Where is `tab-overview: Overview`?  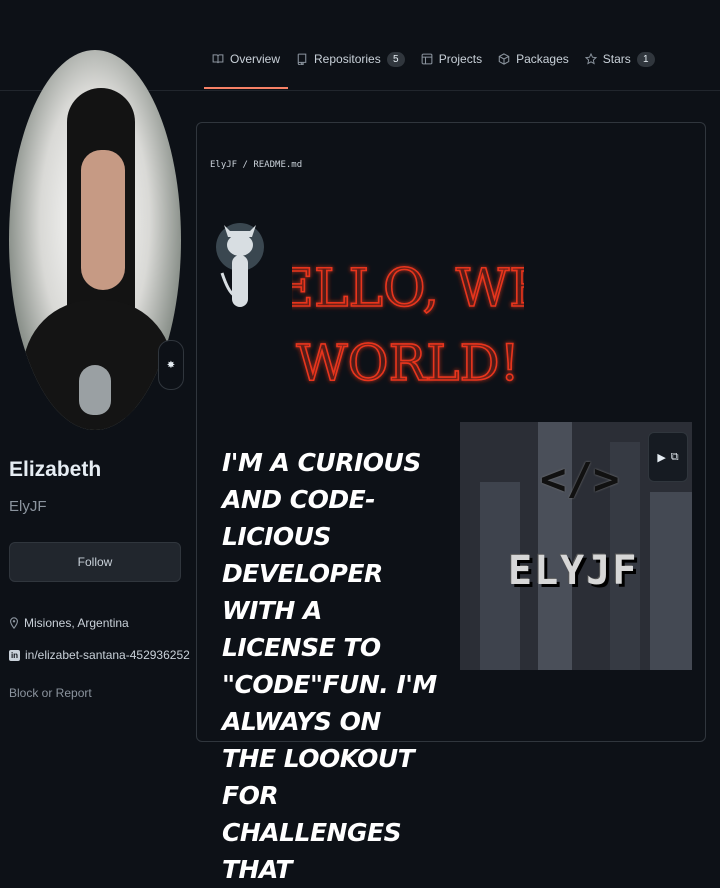
tab-overview: Overview is located at coordinates (246, 66).